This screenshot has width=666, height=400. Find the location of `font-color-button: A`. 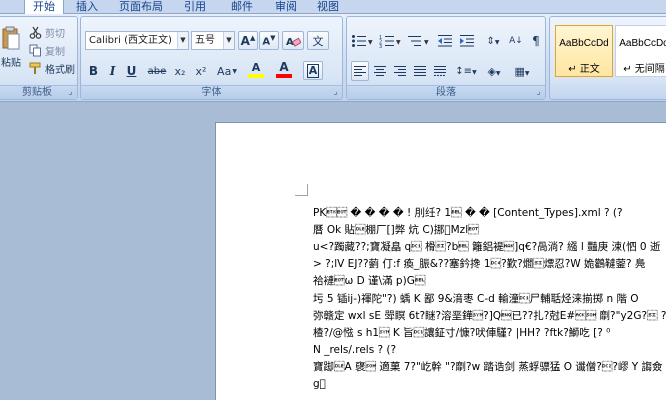

font-color-button: A is located at coordinates (284, 69).